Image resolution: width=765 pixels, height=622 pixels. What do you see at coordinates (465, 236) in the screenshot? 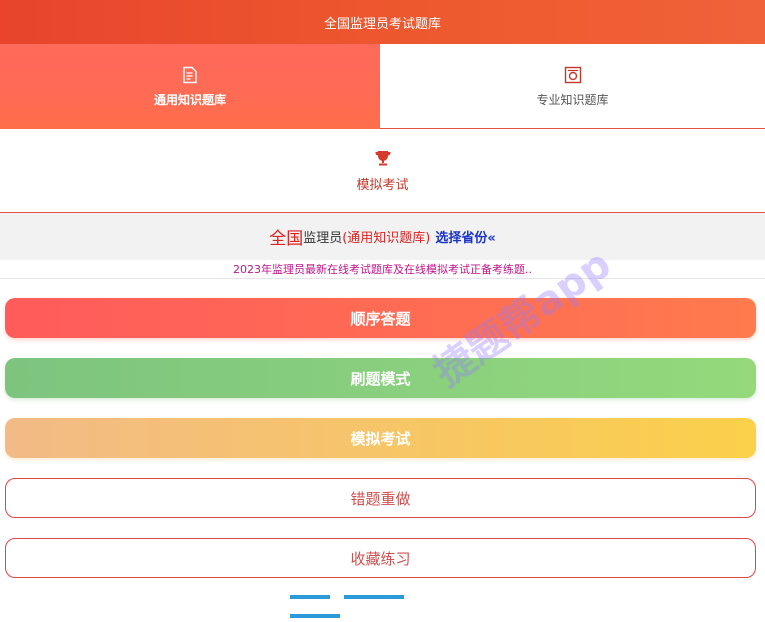
I see `select-province-link: 选择省份«` at bounding box center [465, 236].